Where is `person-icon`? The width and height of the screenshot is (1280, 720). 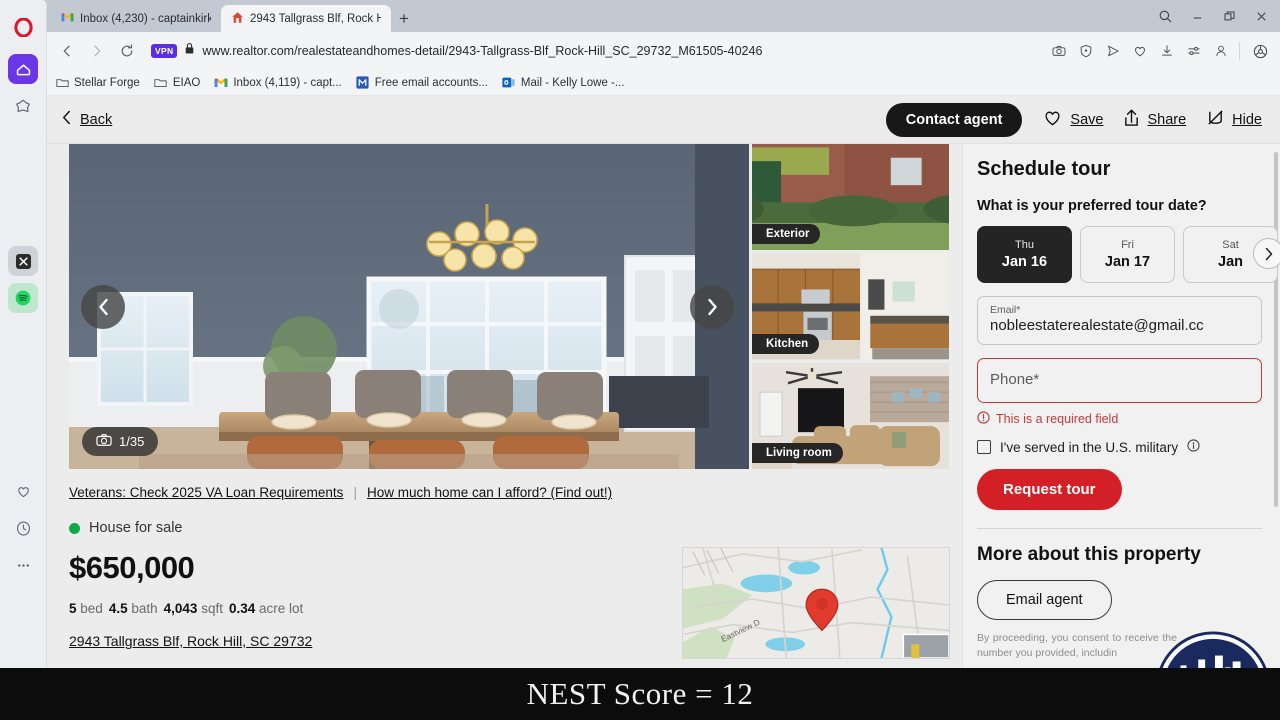
person-icon is located at coordinates (1220, 51).